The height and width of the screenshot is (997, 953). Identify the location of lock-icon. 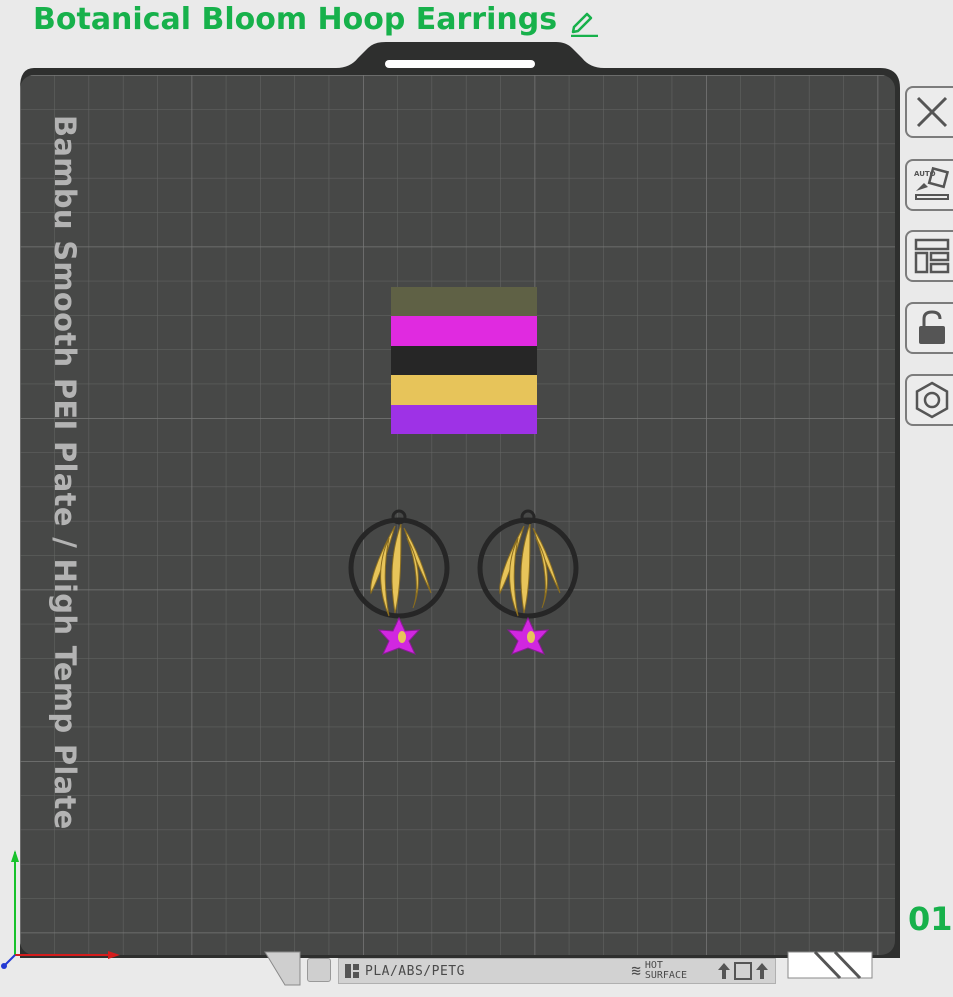
(932, 327).